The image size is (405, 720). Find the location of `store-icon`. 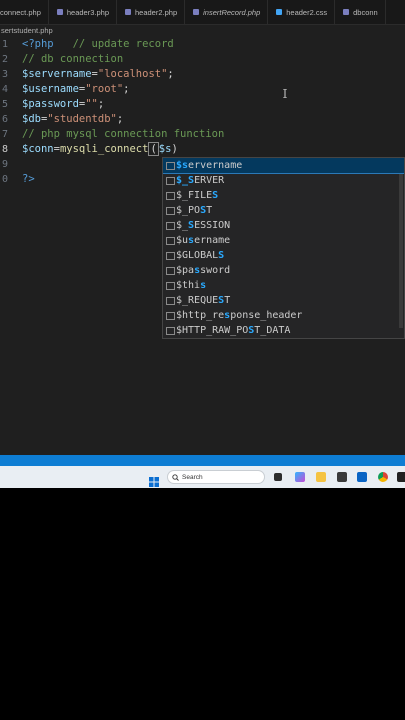

store-icon is located at coordinates (342, 477).